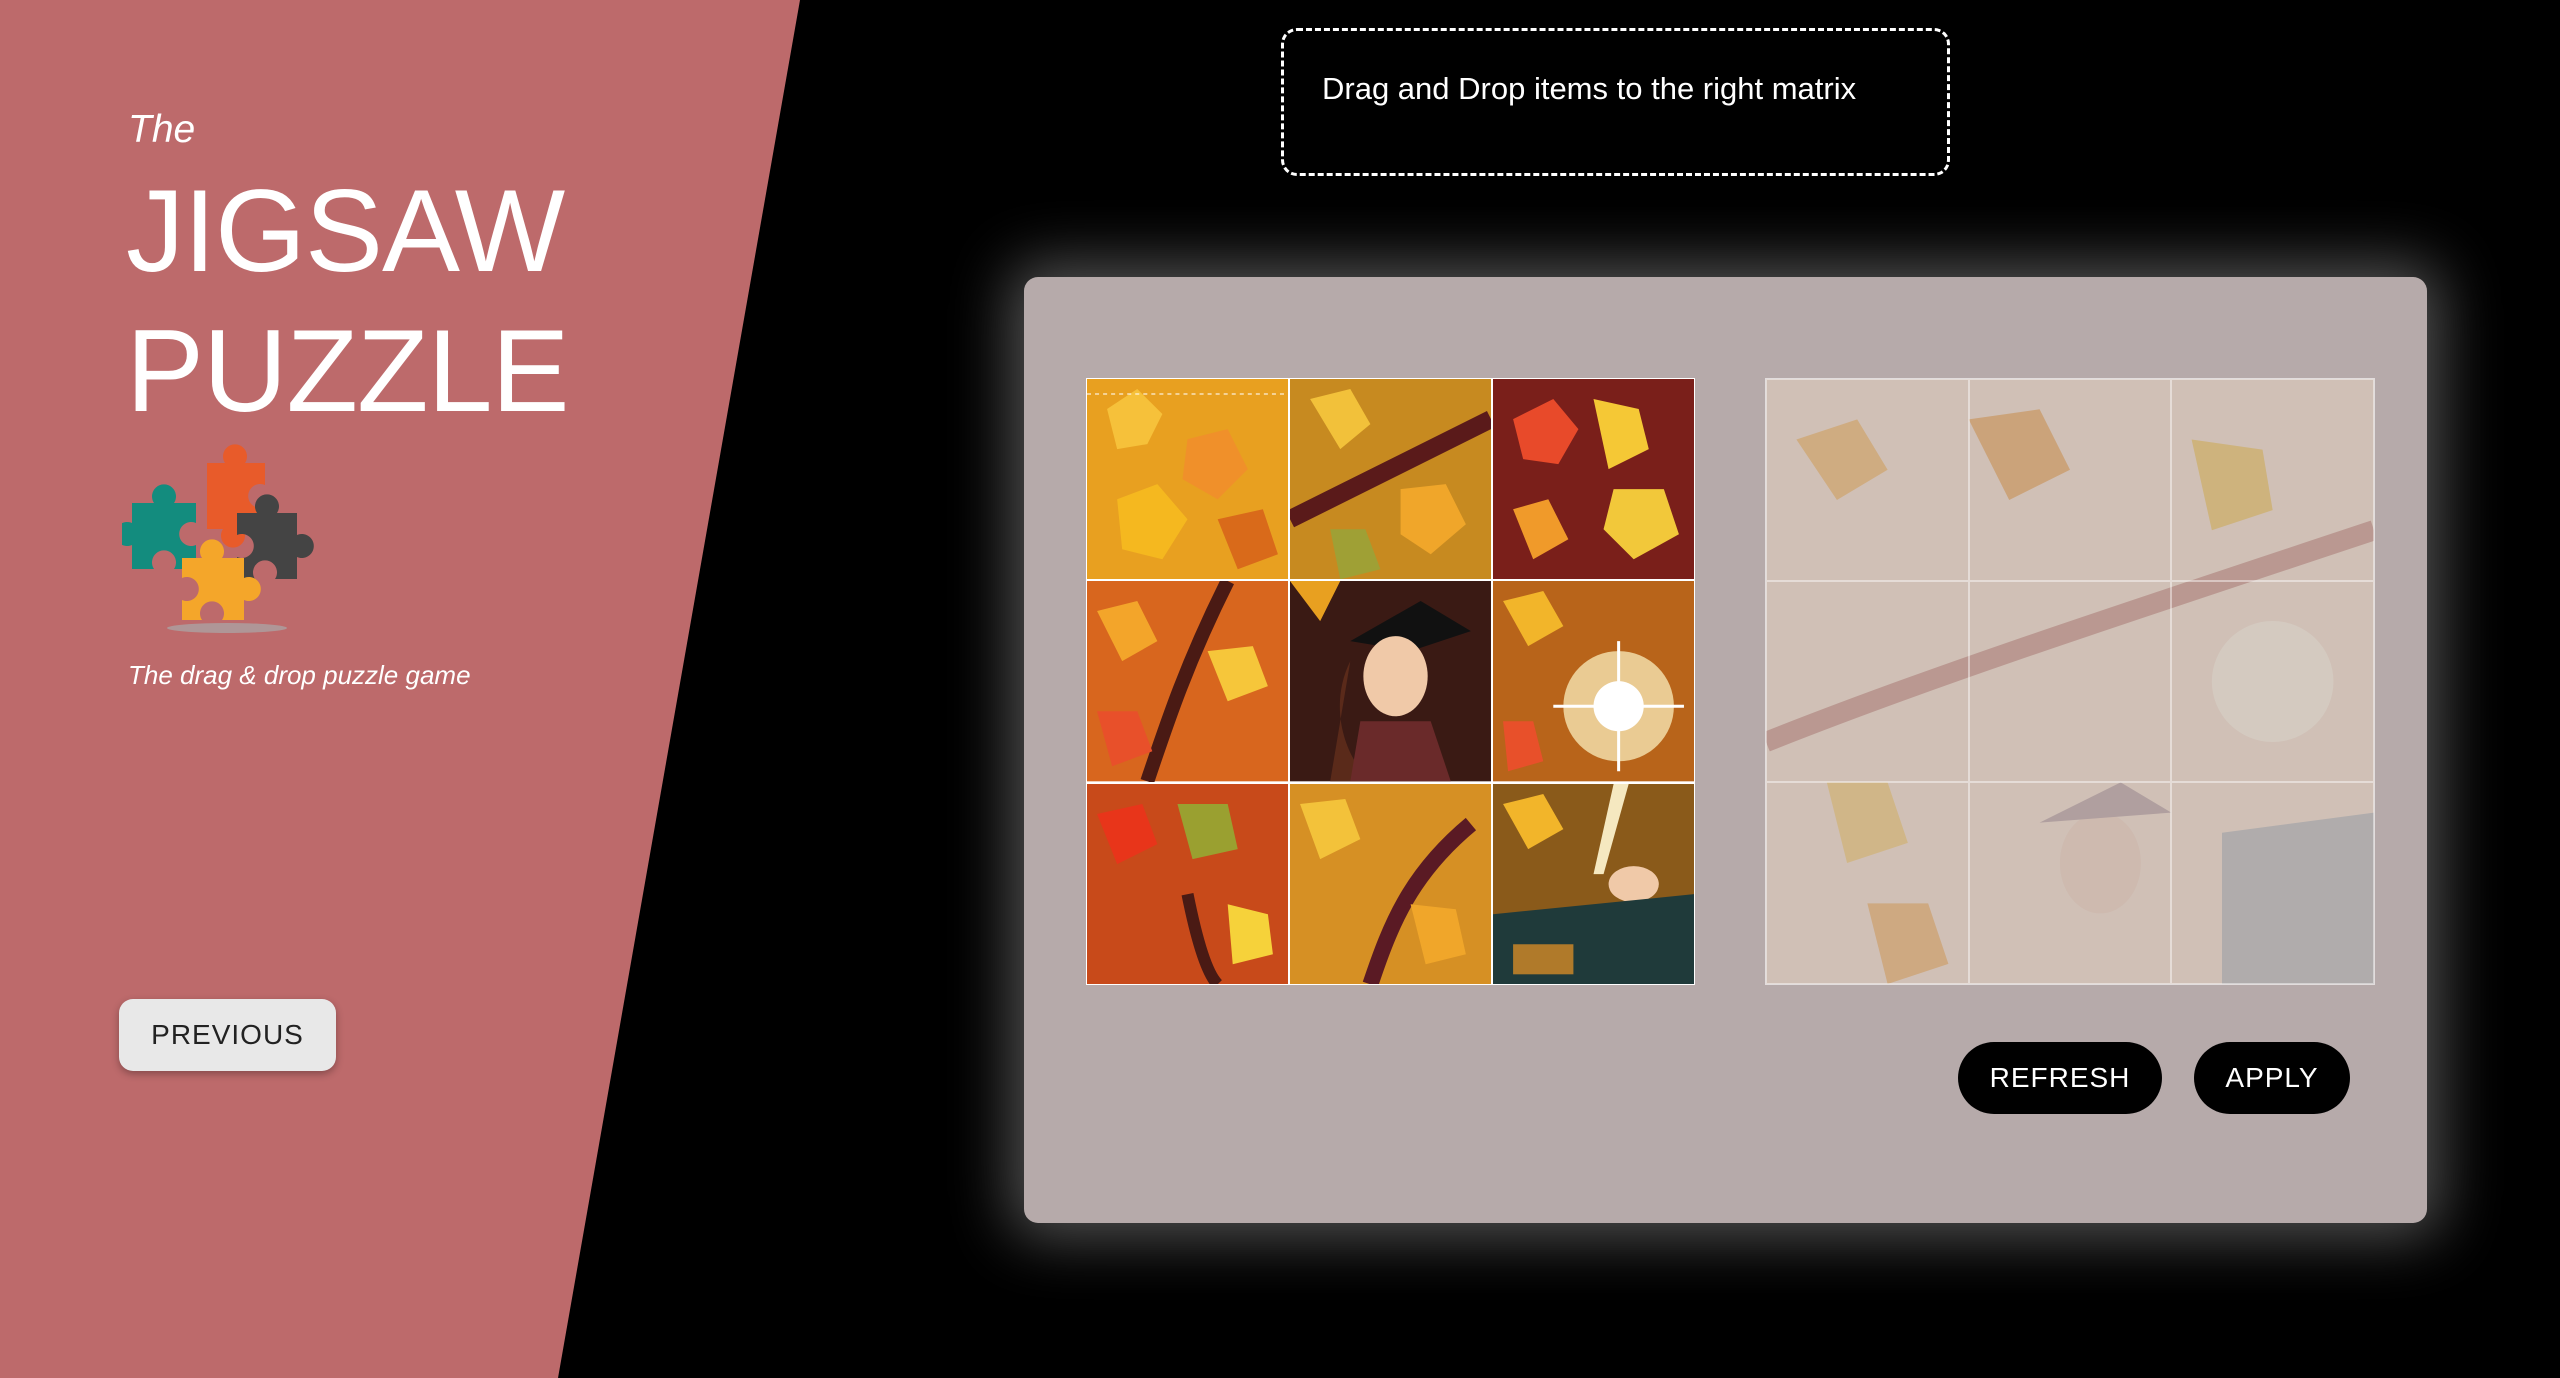 This screenshot has width=2560, height=1378. What do you see at coordinates (2060, 1078) in the screenshot?
I see `refresh-button: REFRESH` at bounding box center [2060, 1078].